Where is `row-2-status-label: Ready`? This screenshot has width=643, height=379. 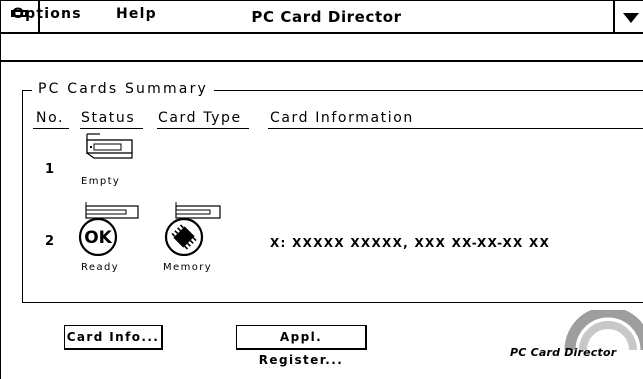 row-2-status-label: Ready is located at coordinates (100, 267).